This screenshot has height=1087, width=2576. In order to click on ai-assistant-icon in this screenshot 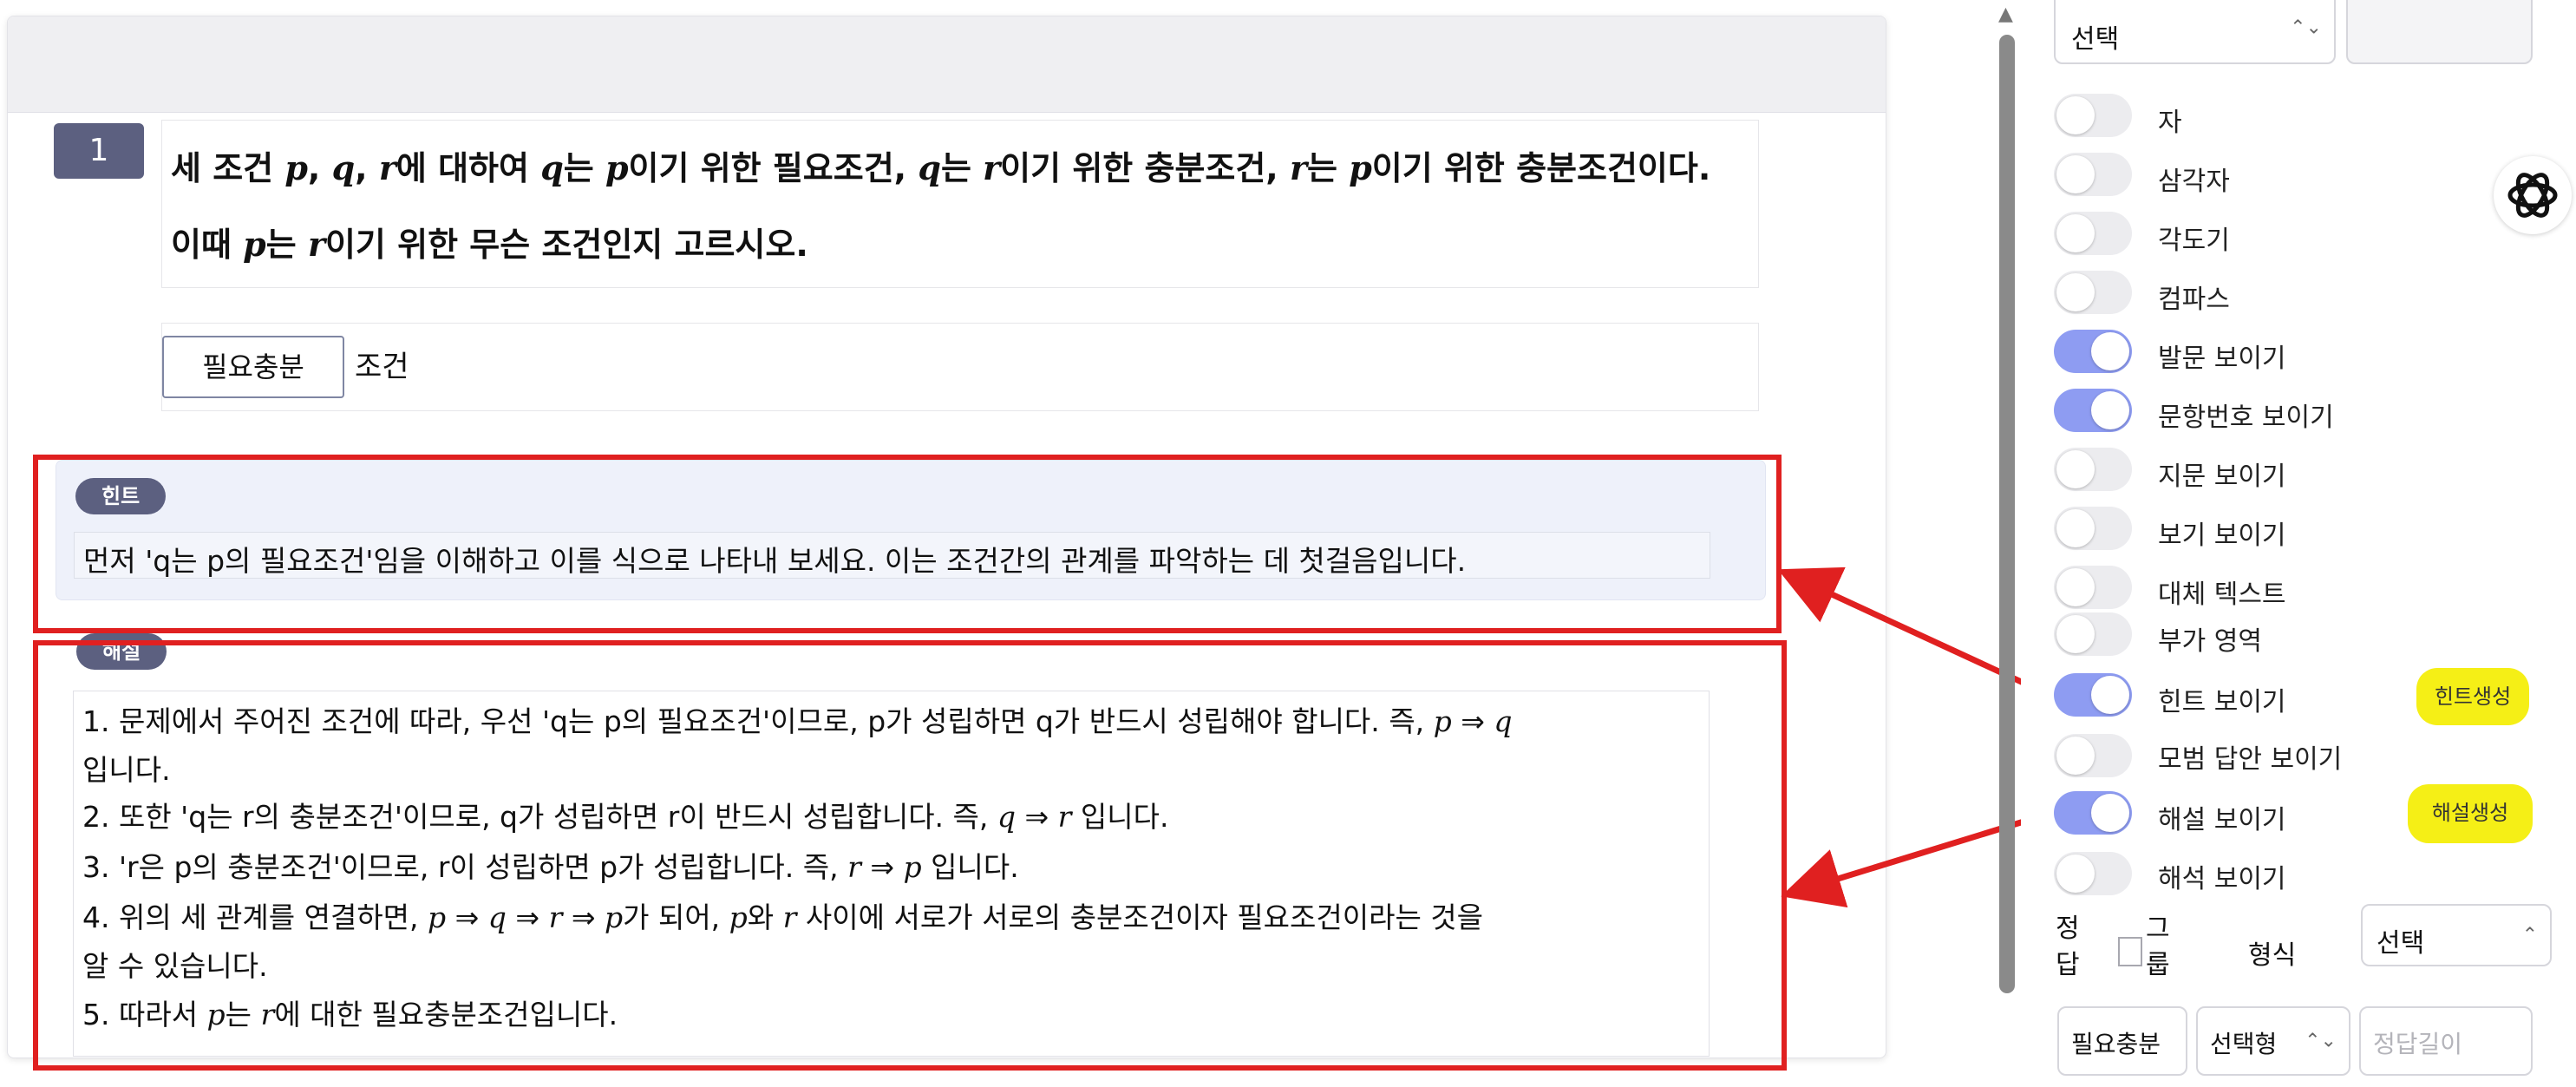, I will do `click(2533, 195)`.